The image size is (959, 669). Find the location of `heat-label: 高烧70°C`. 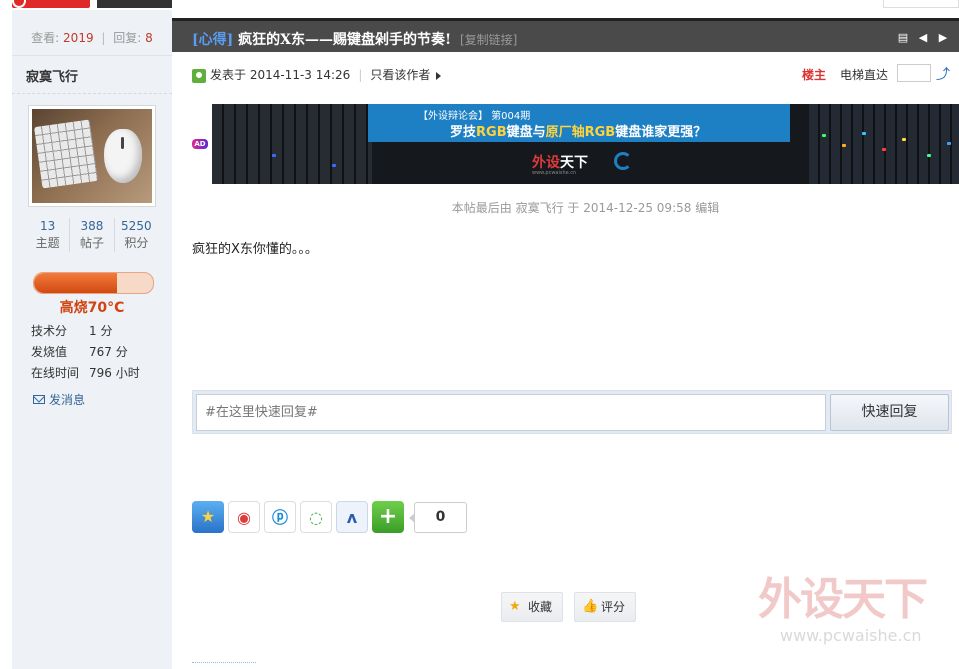

heat-label: 高烧70°C is located at coordinates (92, 308).